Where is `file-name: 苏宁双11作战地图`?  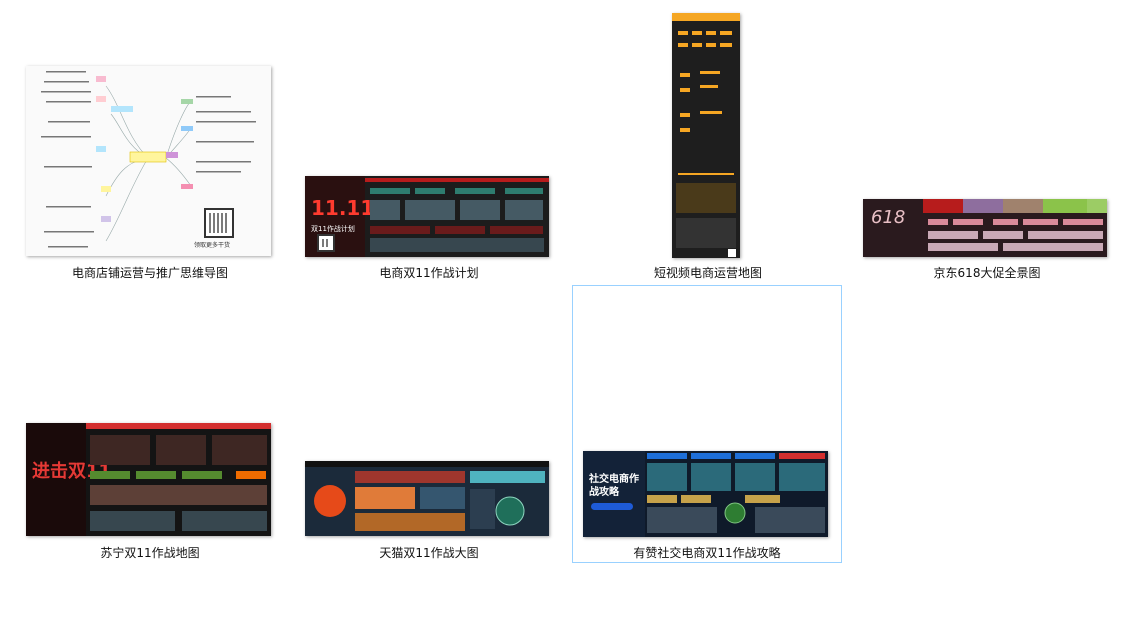 file-name: 苏宁双11作战地图 is located at coordinates (150, 552).